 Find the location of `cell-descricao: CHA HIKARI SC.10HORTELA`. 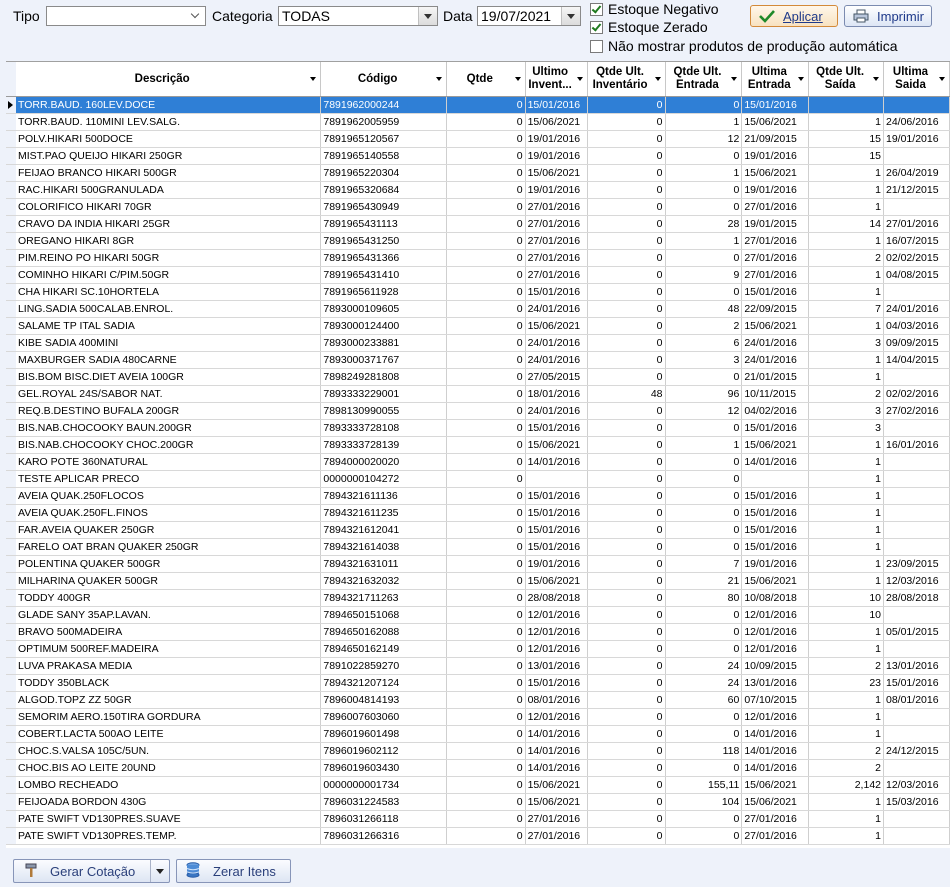

cell-descricao: CHA HIKARI SC.10HORTELA is located at coordinates (168, 292).